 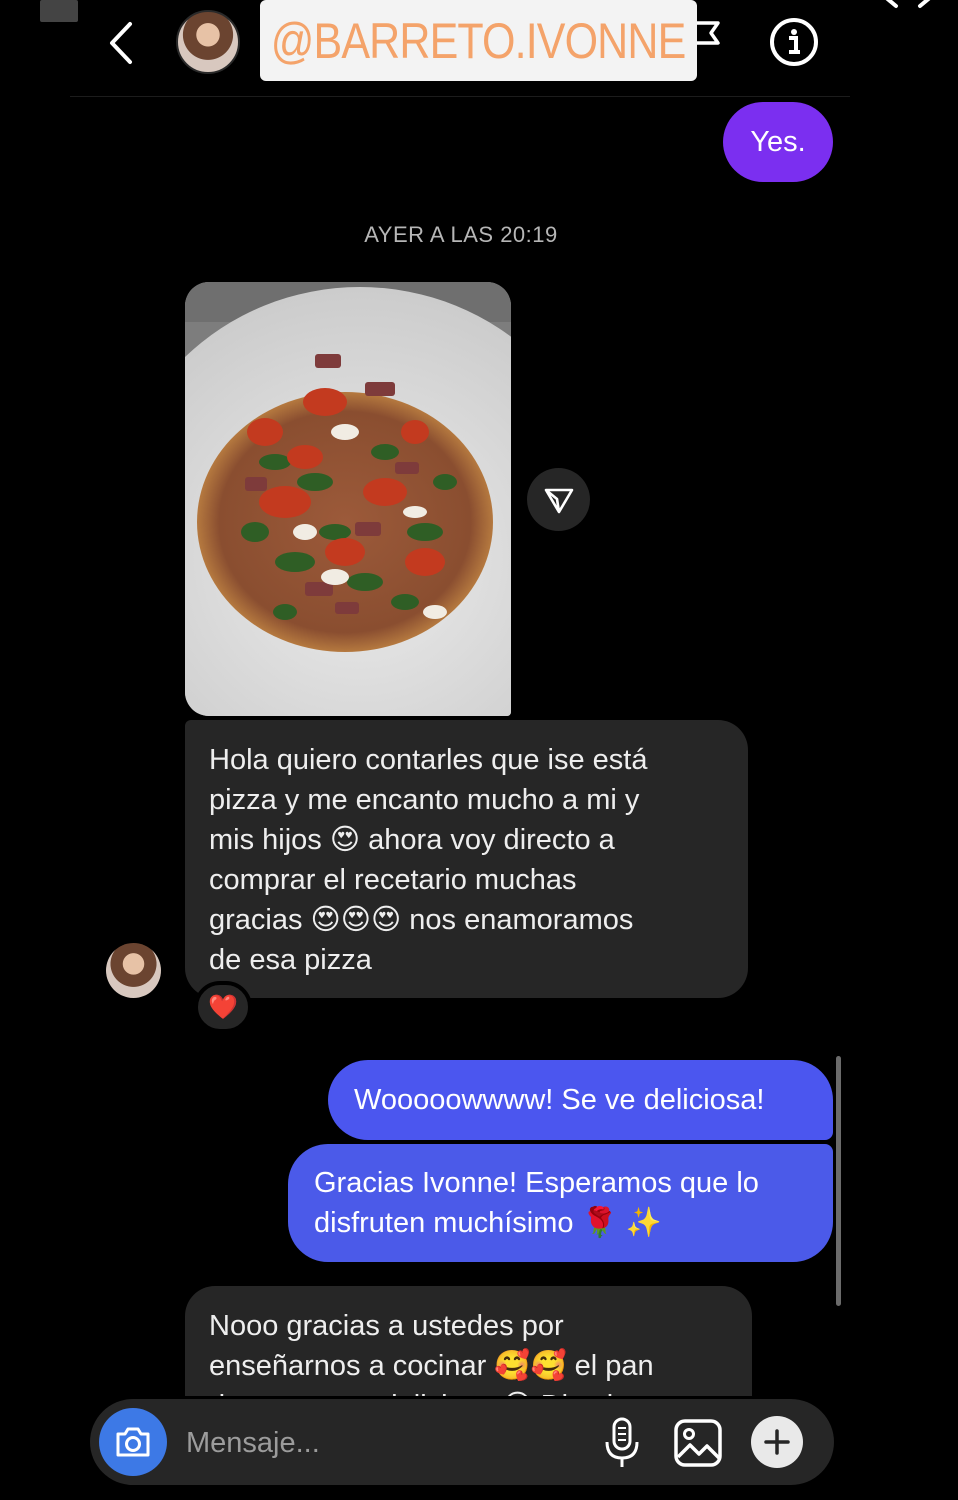 I want to click on story-thumbnail, so click(x=59, y=11).